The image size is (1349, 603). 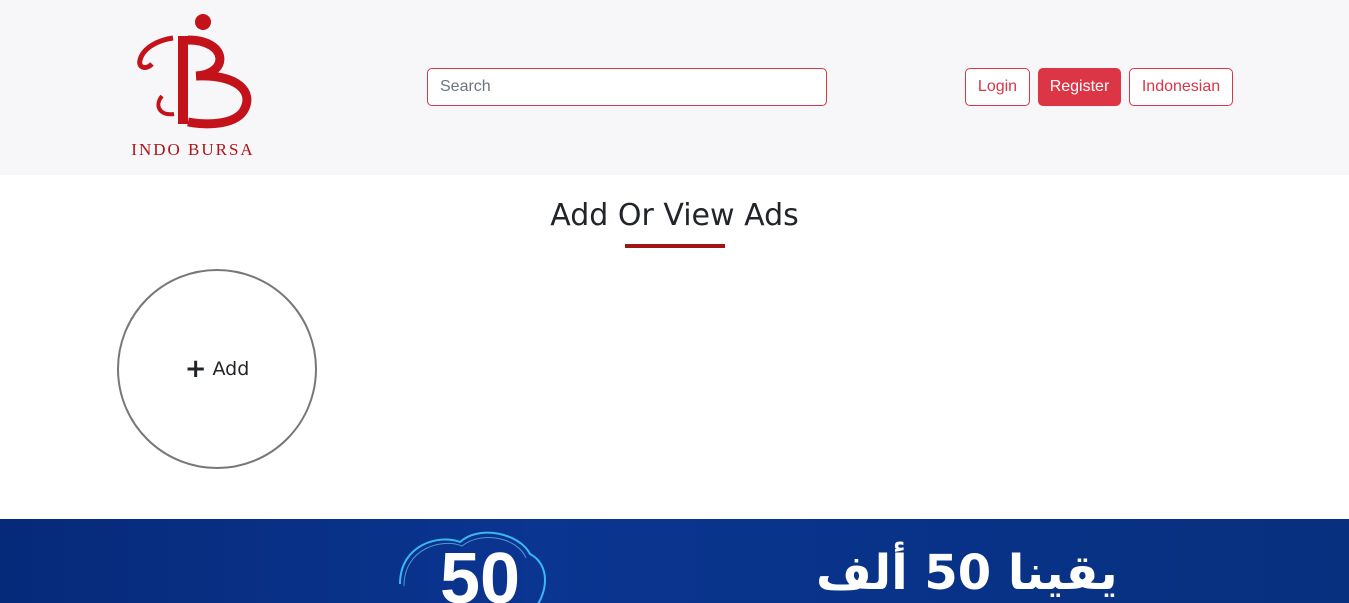 What do you see at coordinates (480, 571) in the screenshot?
I see `banner-number: 50` at bounding box center [480, 571].